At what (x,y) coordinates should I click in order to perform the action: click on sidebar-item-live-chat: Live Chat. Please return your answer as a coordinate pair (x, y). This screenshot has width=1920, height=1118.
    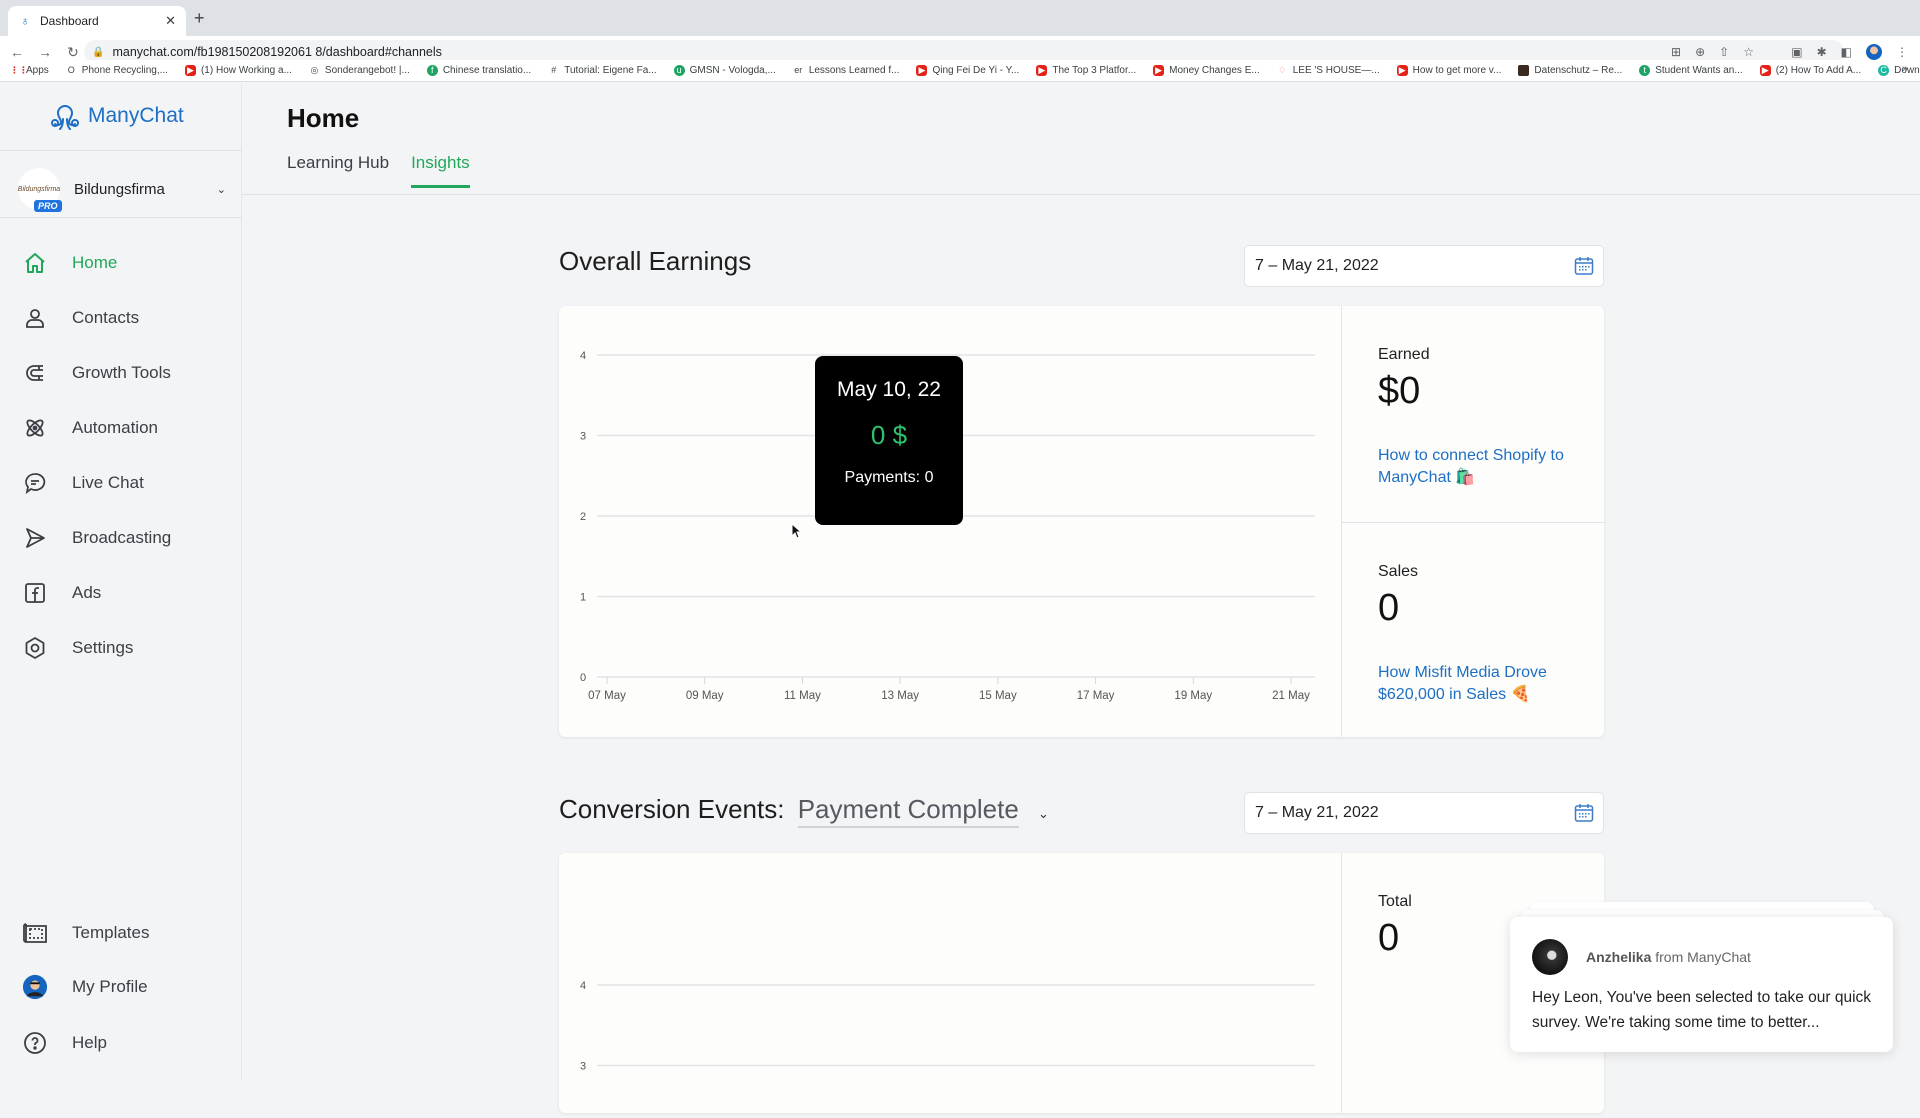
    Looking at the image, I should click on (127, 483).